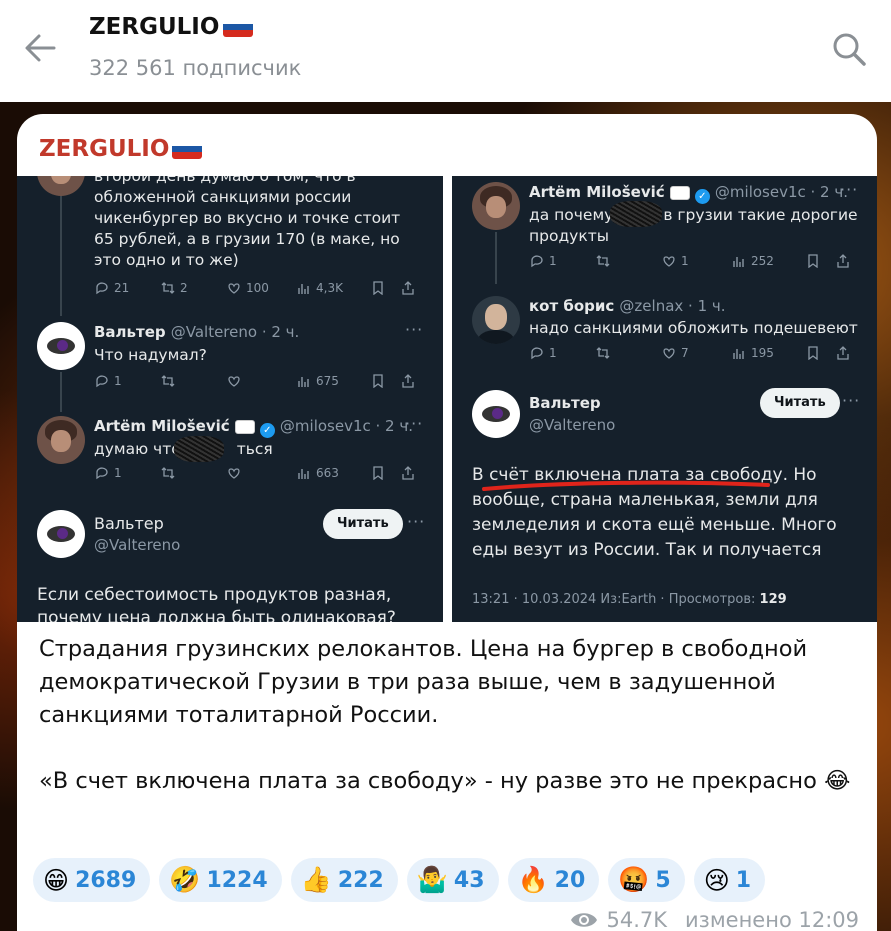  Describe the element at coordinates (150, 355) in the screenshot. I see `tweet-text: Что надумал?` at that location.